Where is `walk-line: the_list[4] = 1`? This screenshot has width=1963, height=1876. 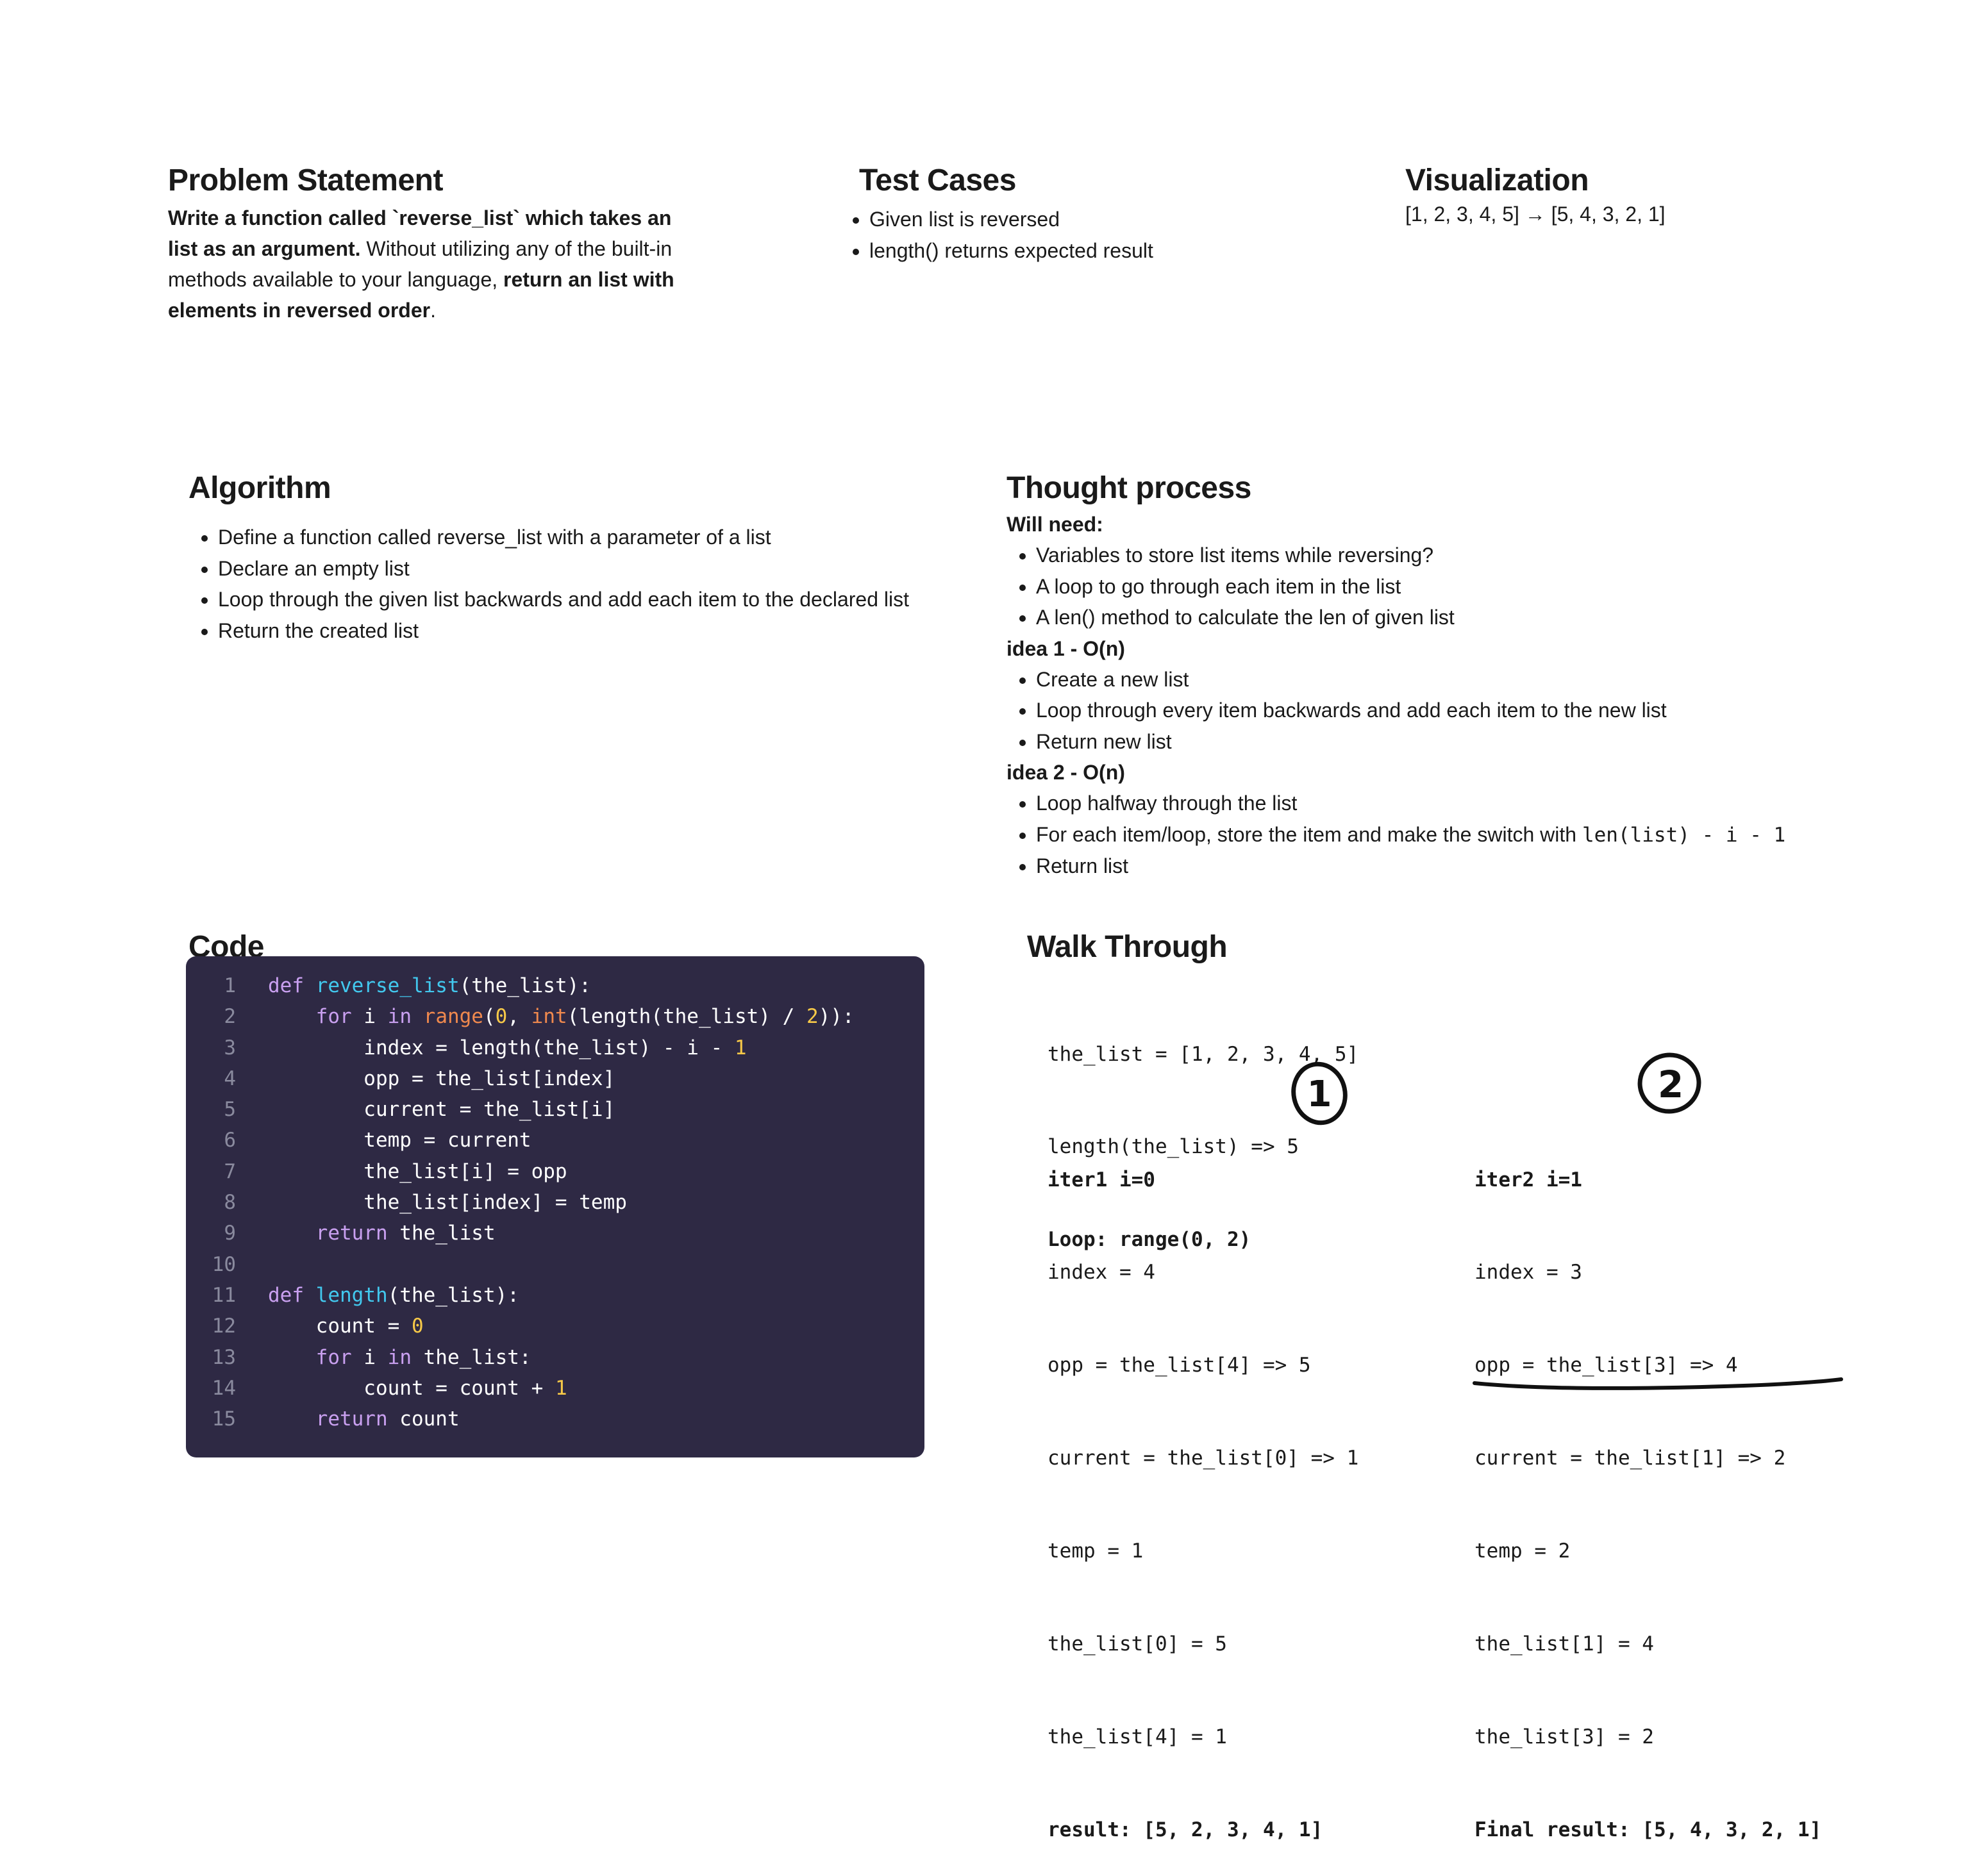 walk-line: the_list[4] = 1 is located at coordinates (1137, 1736).